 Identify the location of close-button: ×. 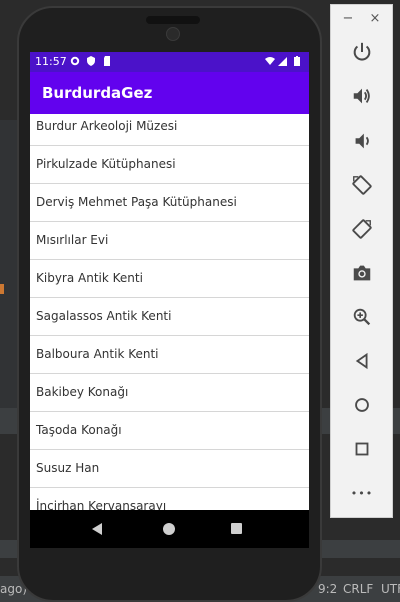
(375, 18).